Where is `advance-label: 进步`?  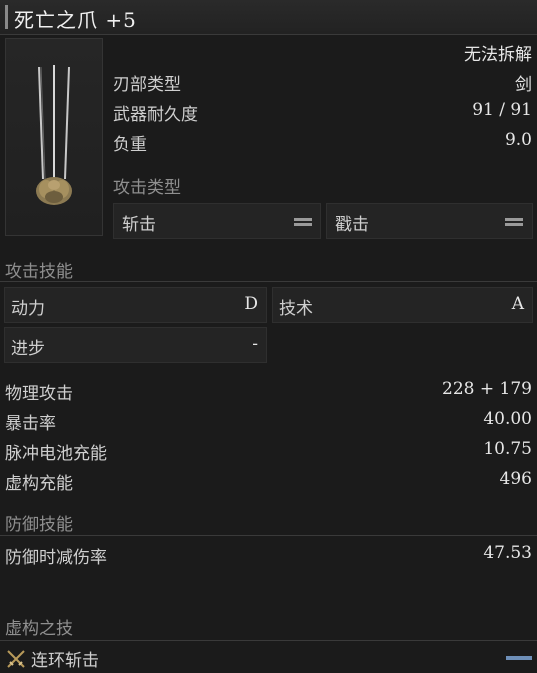
advance-label: 进步 is located at coordinates (28, 349).